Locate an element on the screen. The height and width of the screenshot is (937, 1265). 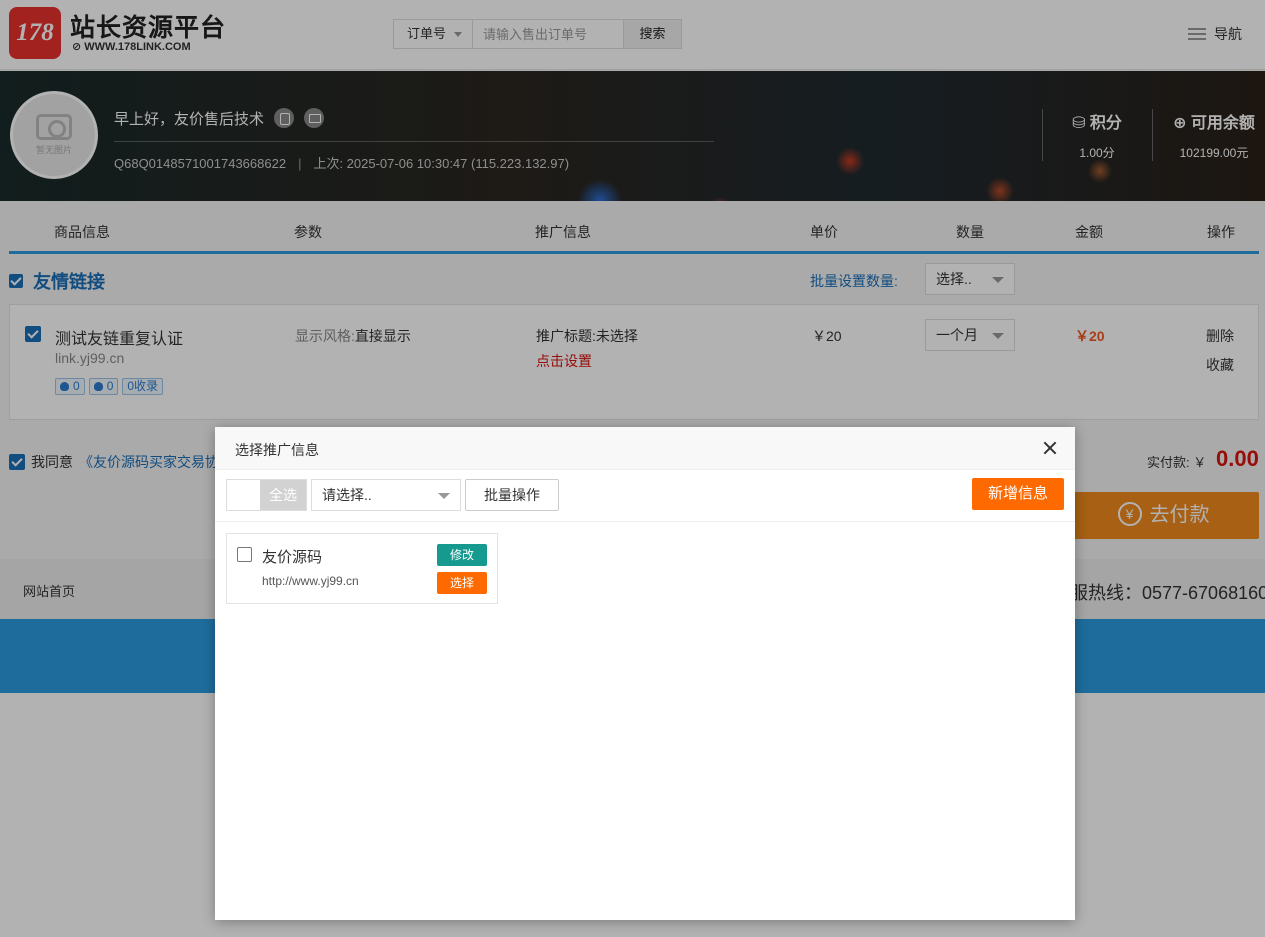
dialog-toolbar: 全选 请选择.. 批量操作 新增信息 is located at coordinates (645, 496).